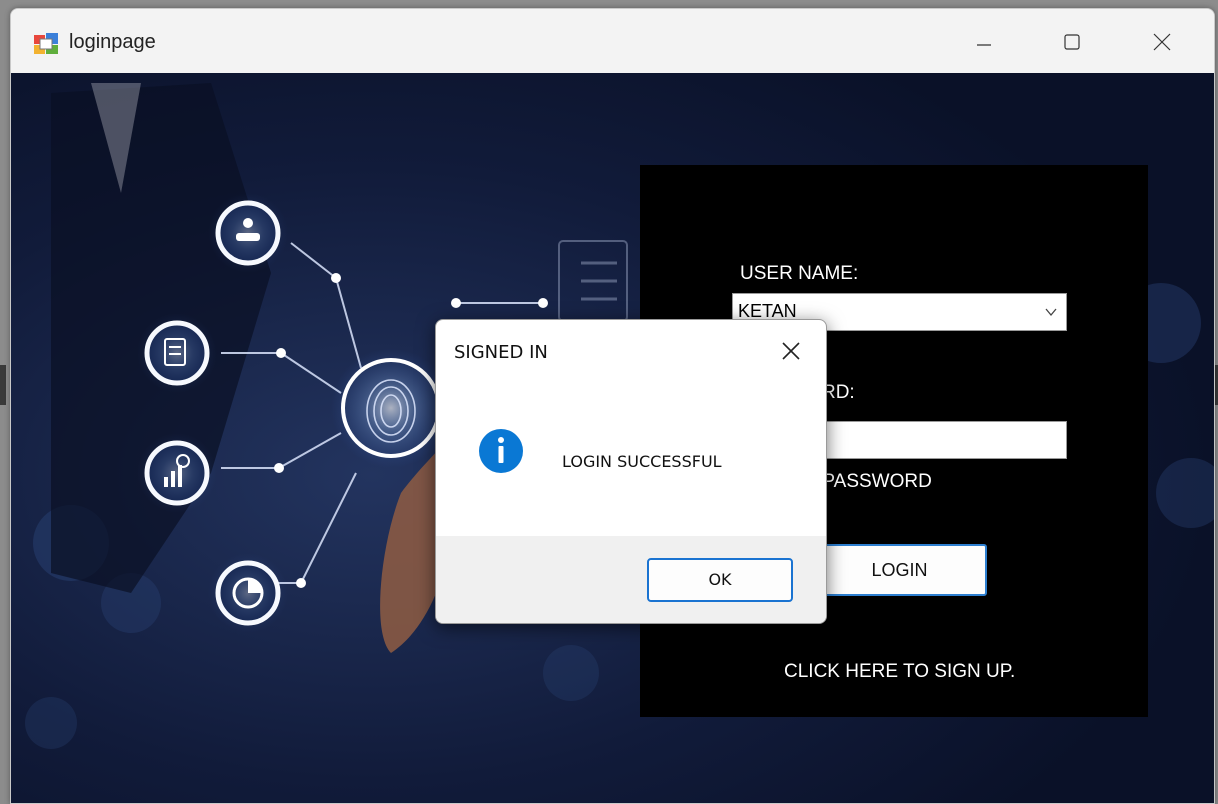 Image resolution: width=1218 pixels, height=804 pixels. Describe the element at coordinates (112, 42) in the screenshot. I see `window-title: loginpage` at that location.